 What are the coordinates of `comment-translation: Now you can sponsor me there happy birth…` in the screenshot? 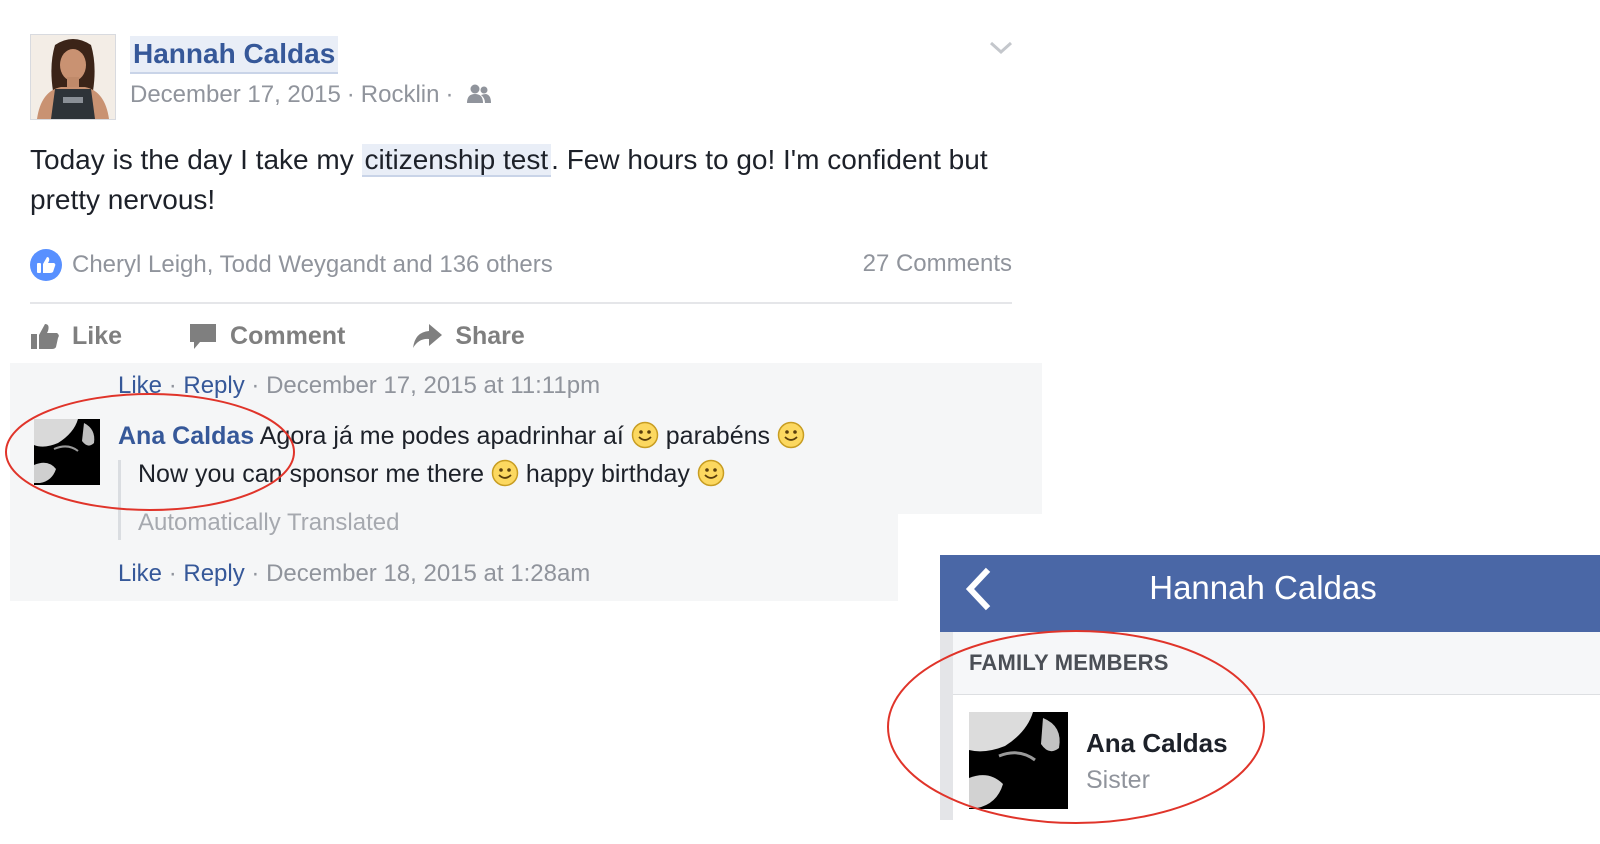 It's located at (431, 476).